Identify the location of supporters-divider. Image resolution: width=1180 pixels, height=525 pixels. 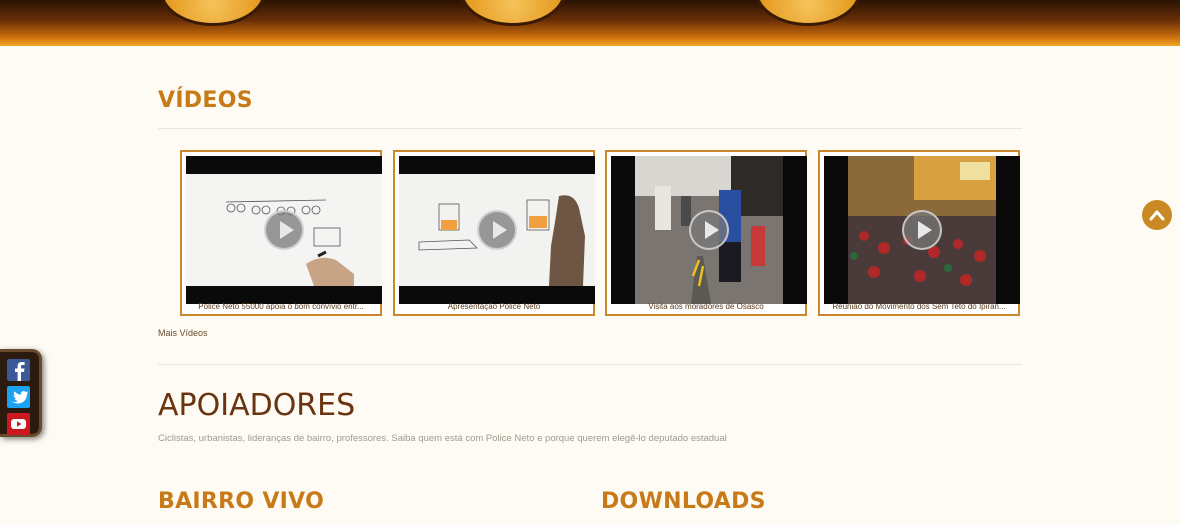
(590, 364).